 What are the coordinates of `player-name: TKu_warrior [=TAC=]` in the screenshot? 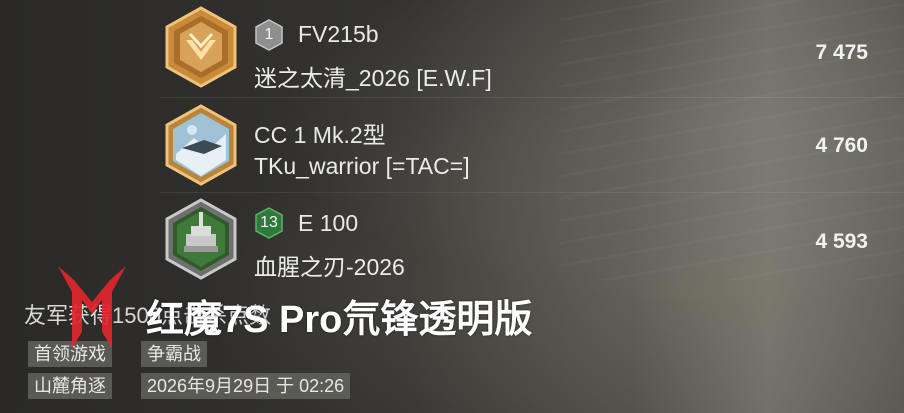 It's located at (362, 166).